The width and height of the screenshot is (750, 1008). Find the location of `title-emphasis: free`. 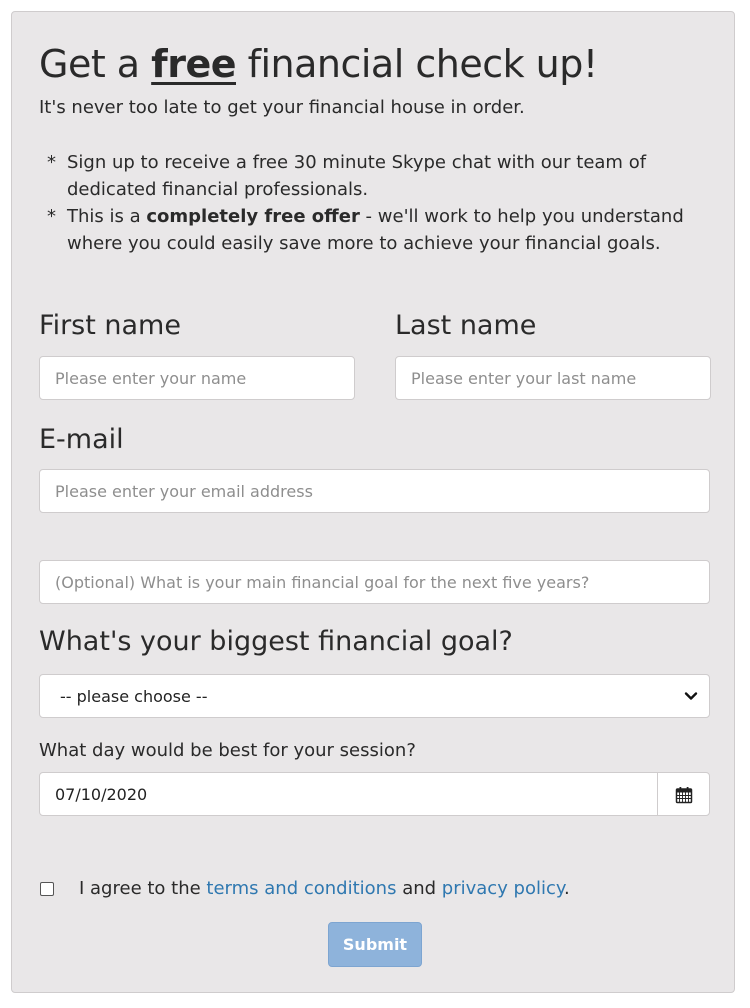

title-emphasis: free is located at coordinates (193, 64).